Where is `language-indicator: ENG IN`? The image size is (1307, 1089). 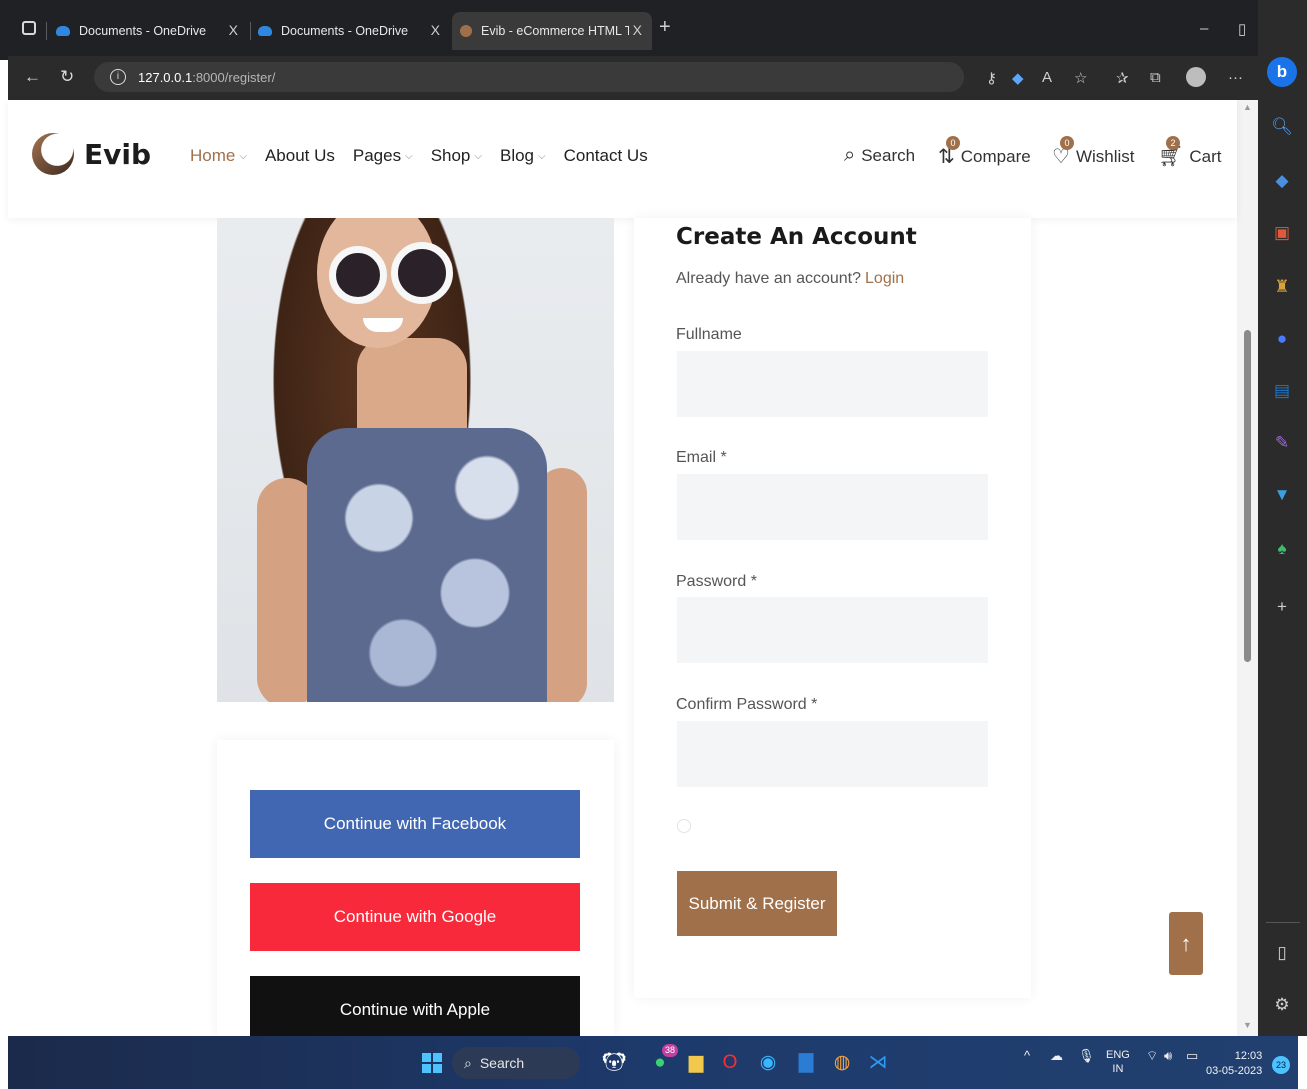
language-indicator: ENG IN is located at coordinates (1118, 1062).